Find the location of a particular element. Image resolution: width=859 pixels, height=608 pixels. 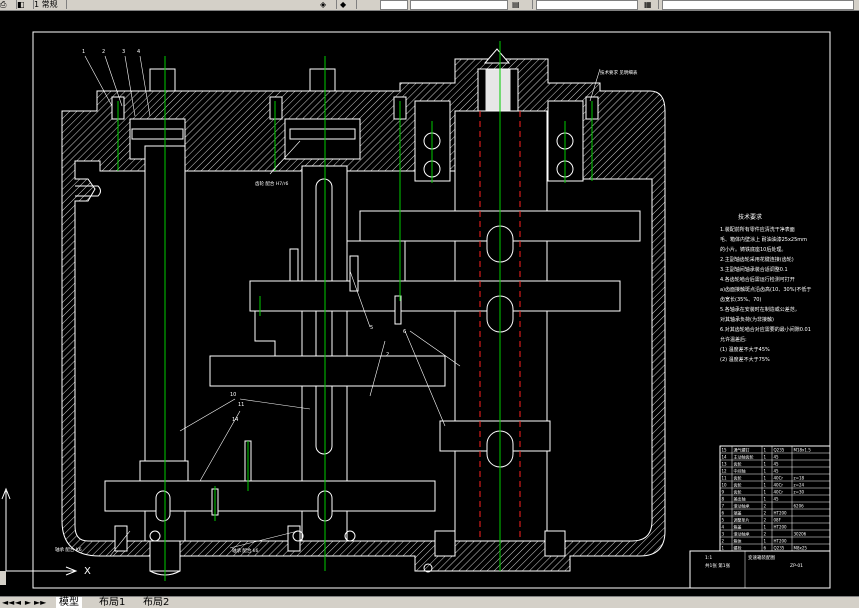

properties-icon: ◈ is located at coordinates (328, 4).